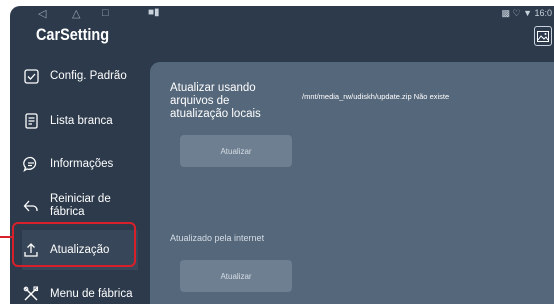 Image resolution: width=554 pixels, height=304 pixels. I want to click on annotation-pointer-line, so click(6, 237).